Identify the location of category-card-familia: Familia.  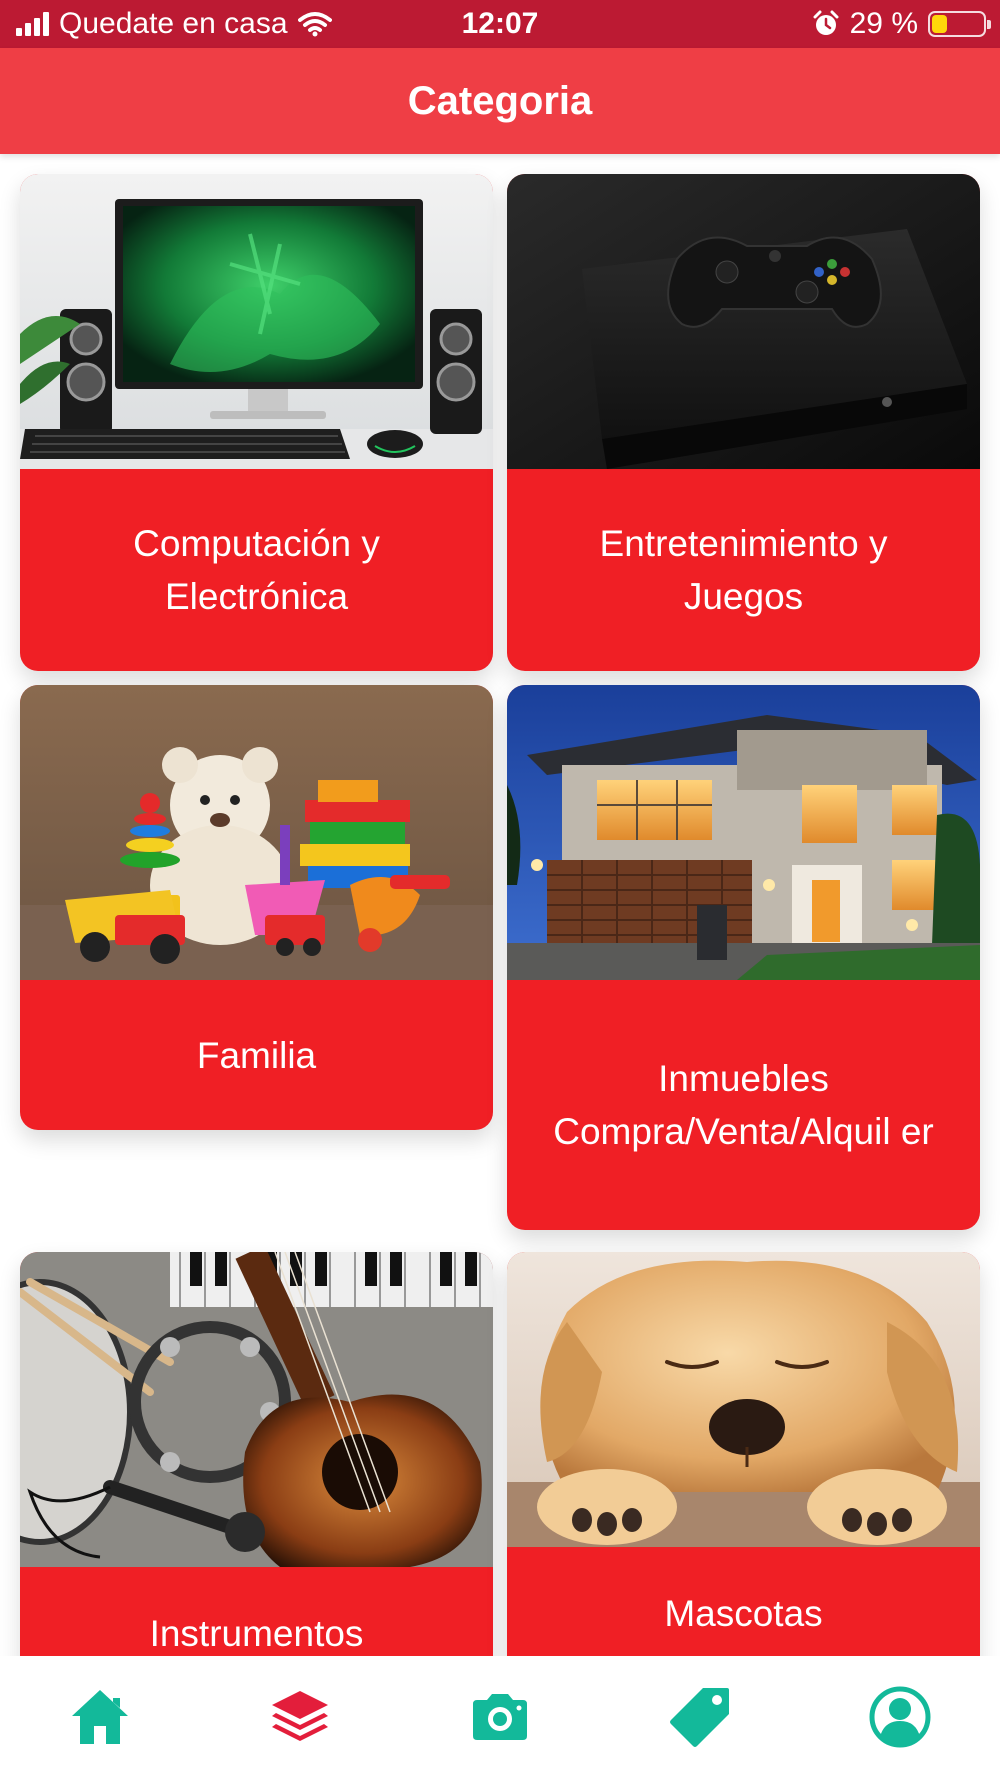
(256, 907).